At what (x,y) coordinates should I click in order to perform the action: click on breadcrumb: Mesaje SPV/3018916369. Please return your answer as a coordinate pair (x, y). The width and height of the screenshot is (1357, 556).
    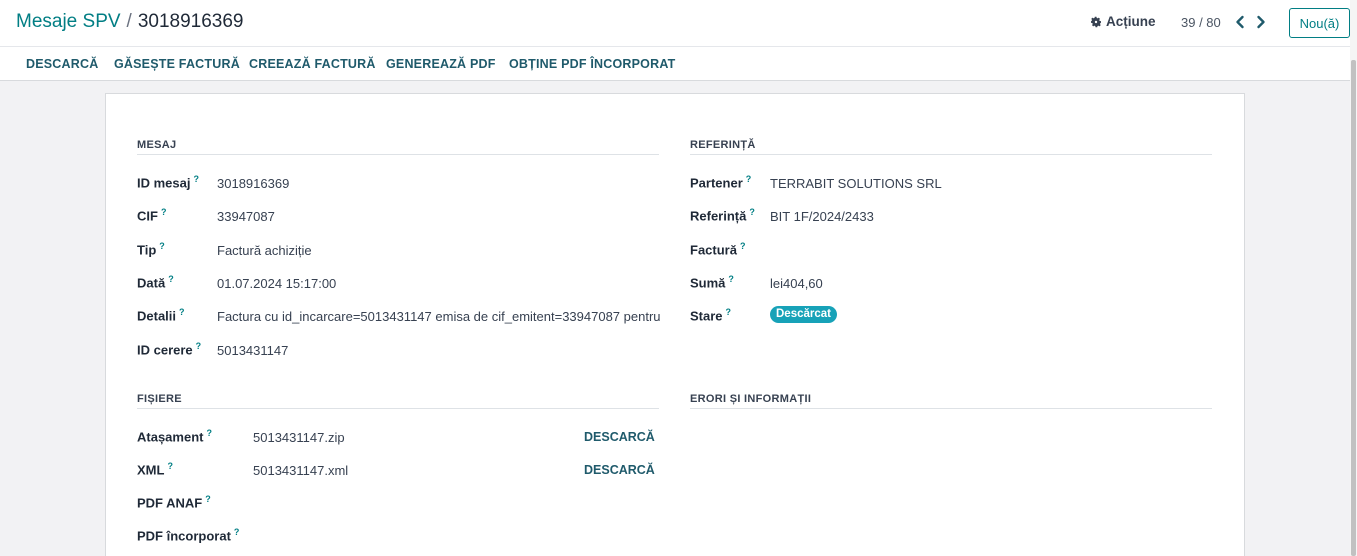
    Looking at the image, I should click on (130, 22).